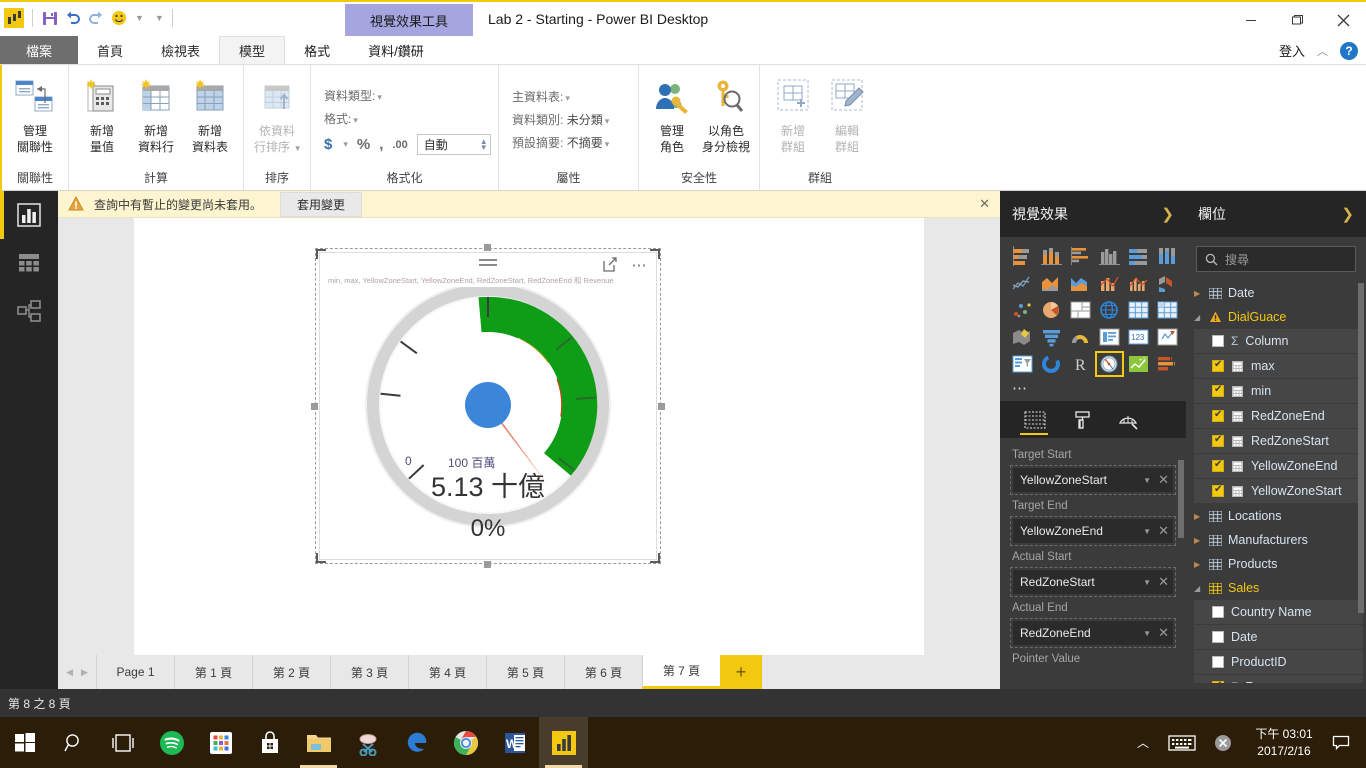  Describe the element at coordinates (84, 672) in the screenshot. I see `next-page-icon: ▶` at that location.